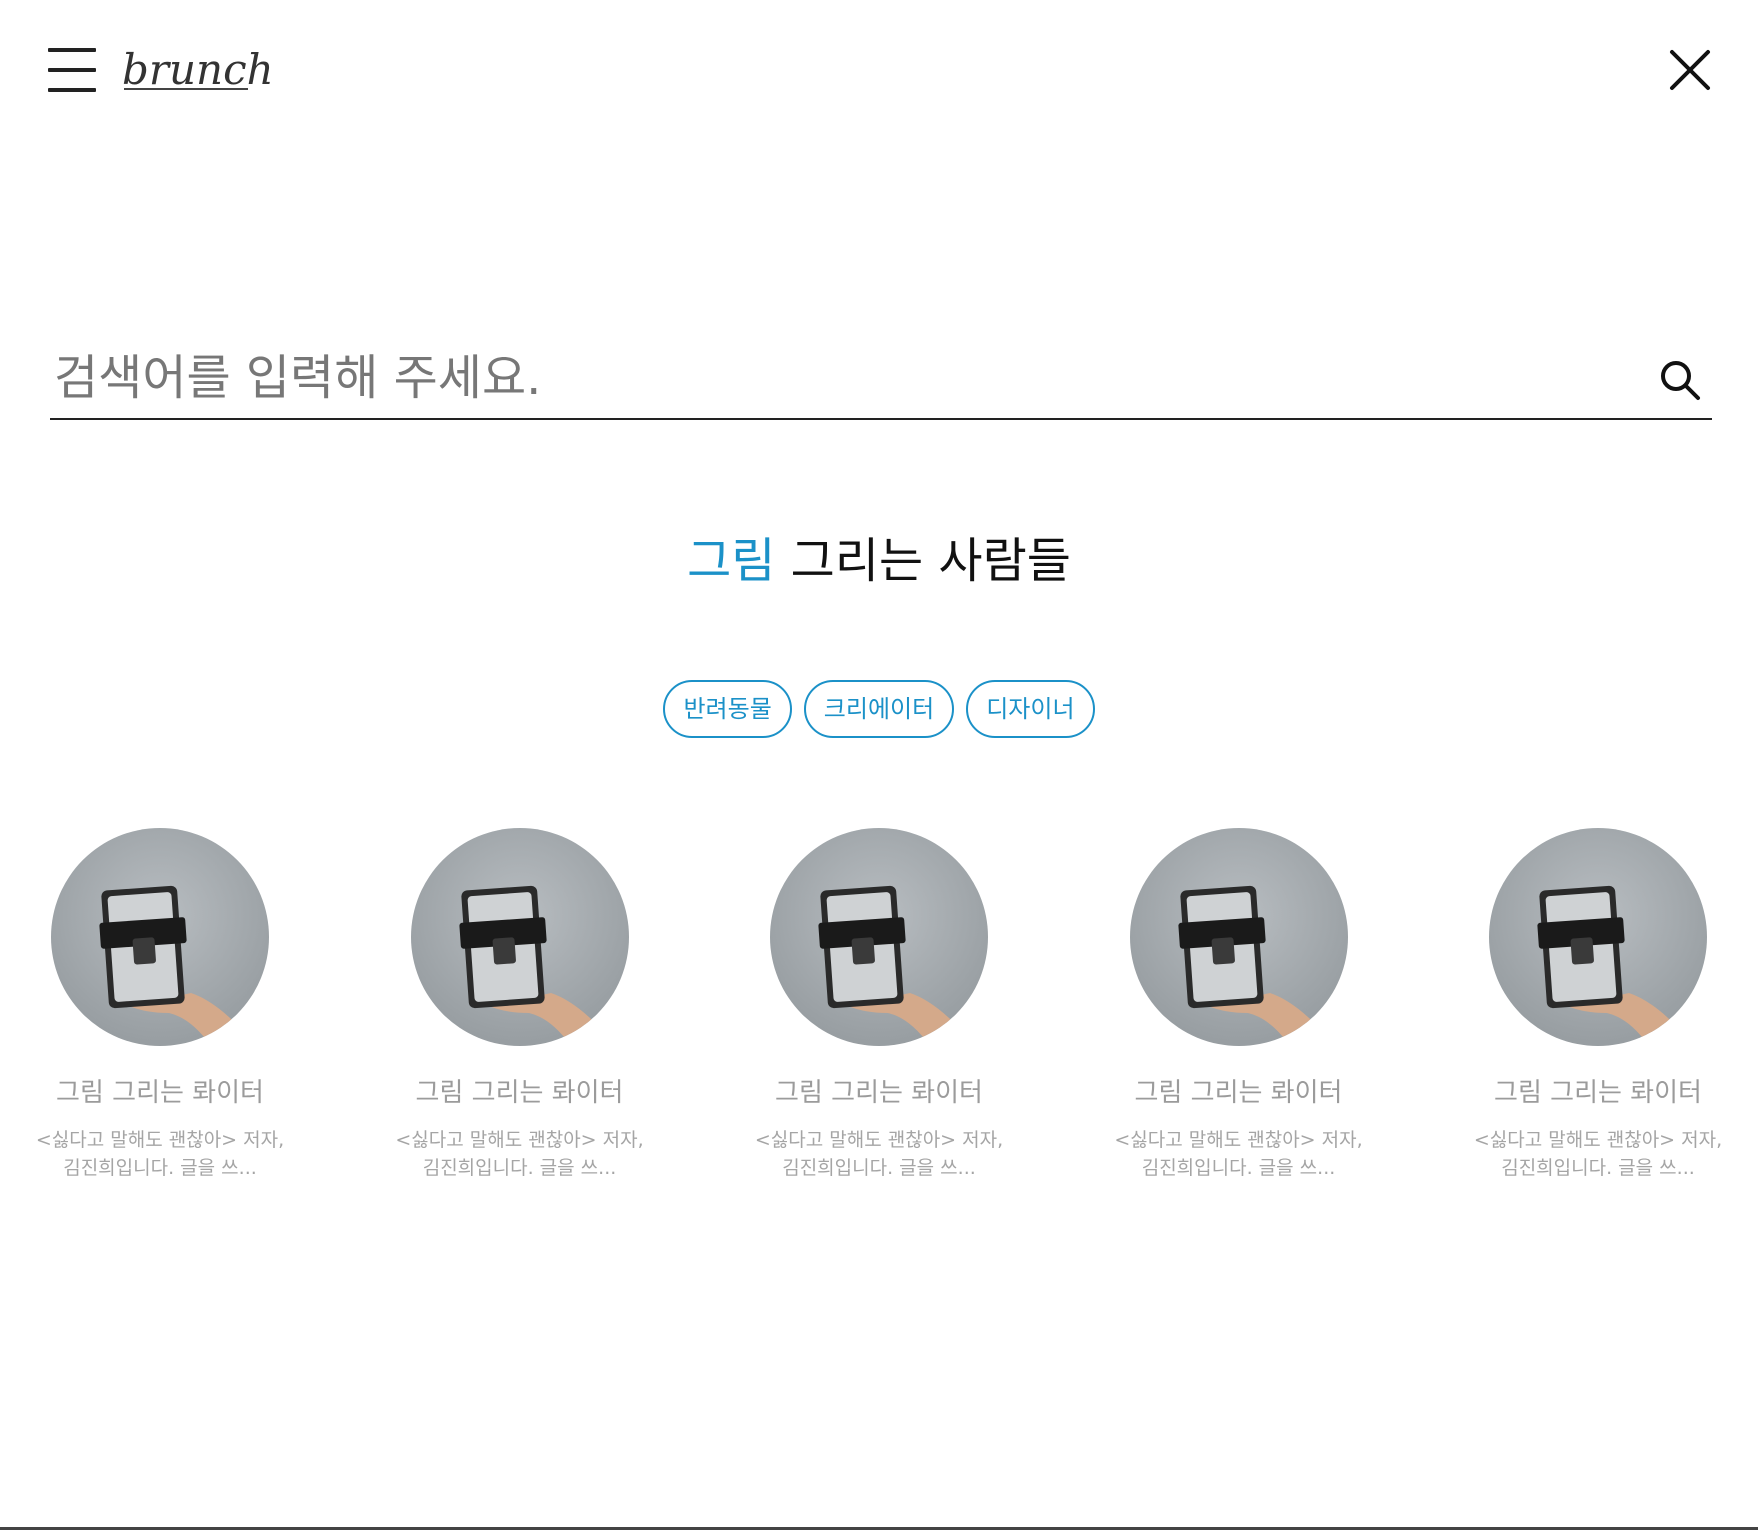 The image size is (1758, 1530). What do you see at coordinates (198, 70) in the screenshot?
I see `brunch-logo: brunch` at bounding box center [198, 70].